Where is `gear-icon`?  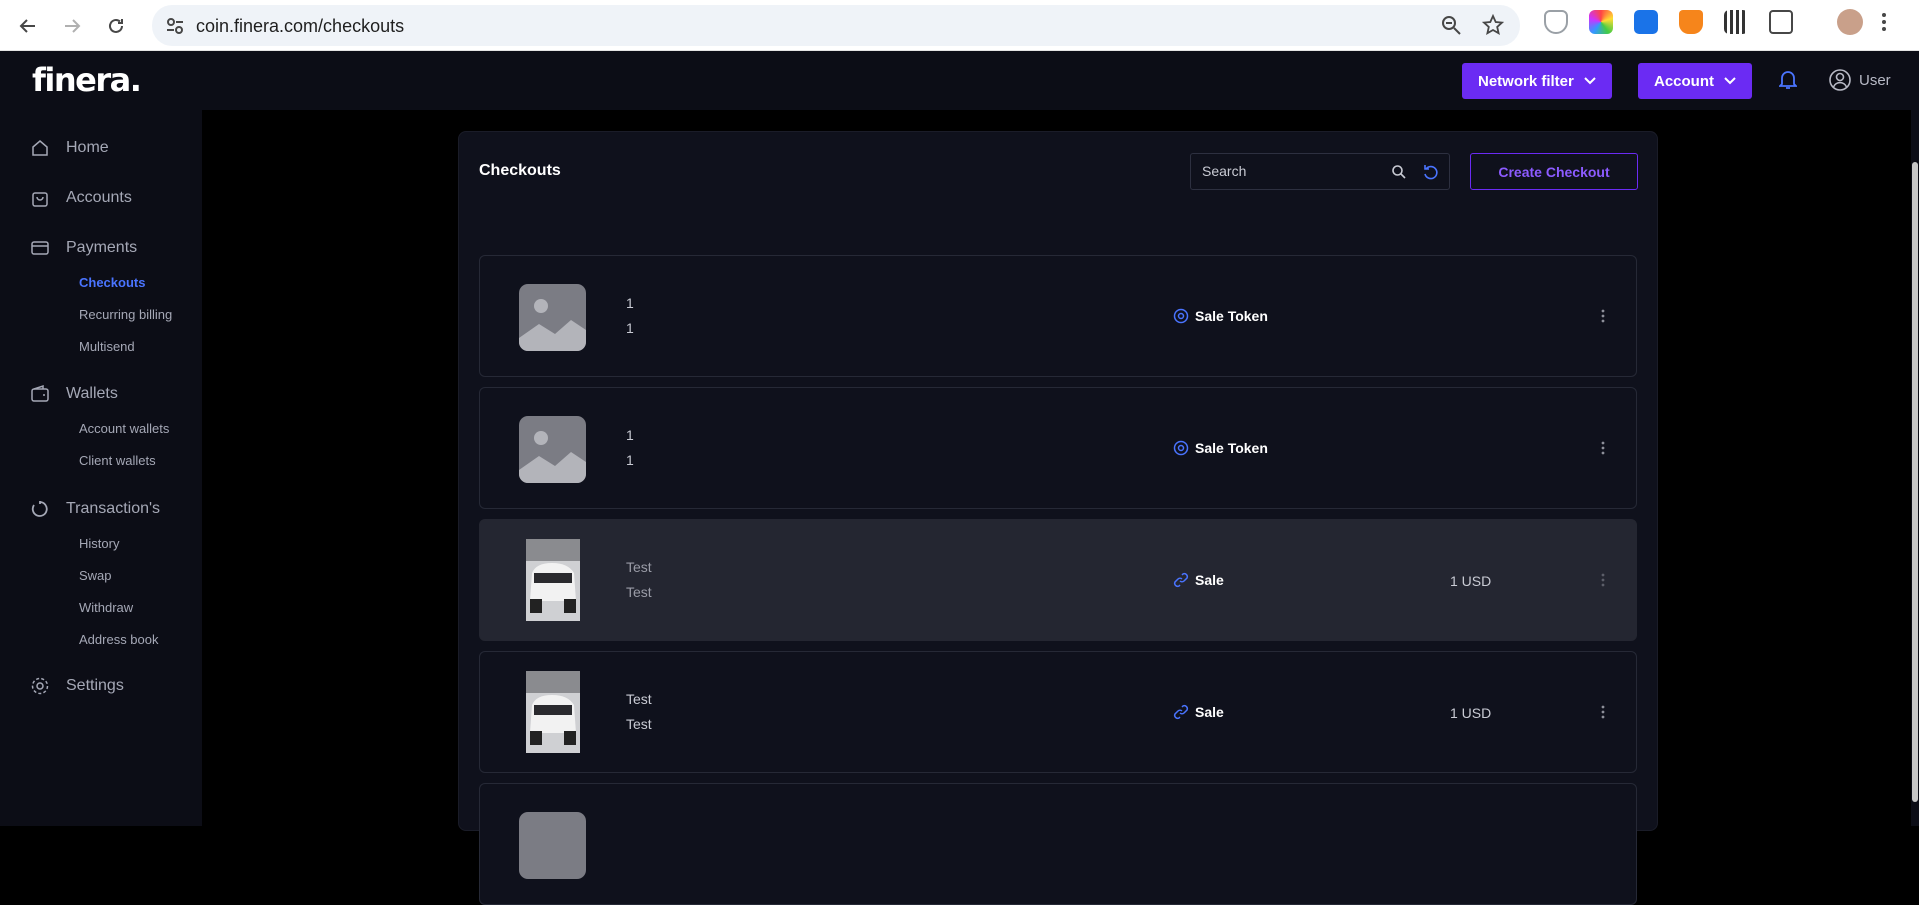
gear-icon is located at coordinates (40, 686).